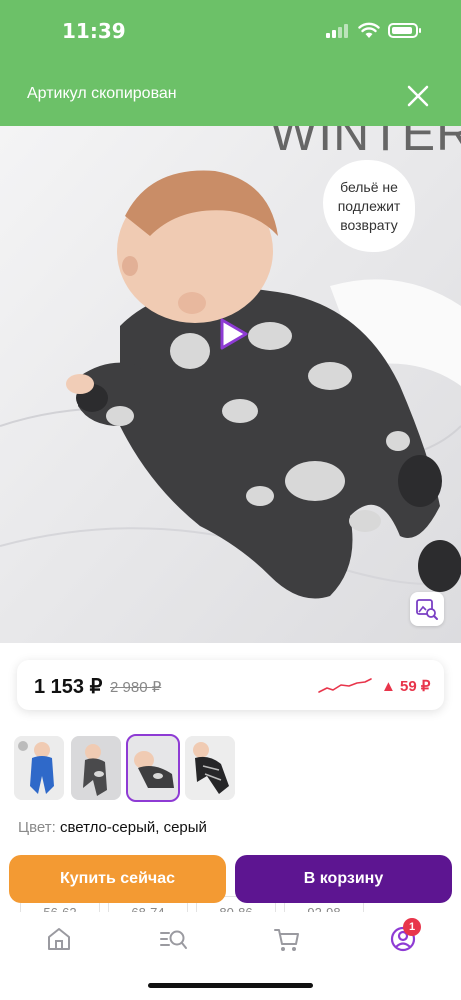 The height and width of the screenshot is (1000, 461). Describe the element at coordinates (412, 927) in the screenshot. I see `profile-badge: 1` at that location.